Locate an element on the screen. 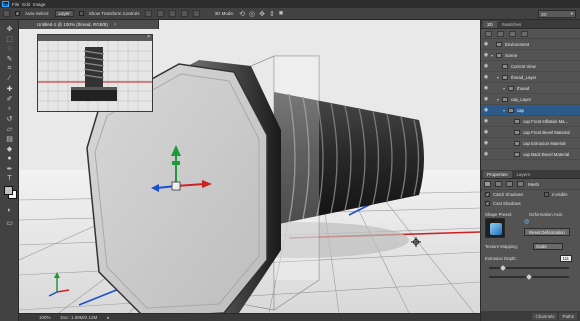 This screenshot has width=580, height=321. scene-list-item: ◉ cap Extrusion Material is located at coordinates (530, 143).